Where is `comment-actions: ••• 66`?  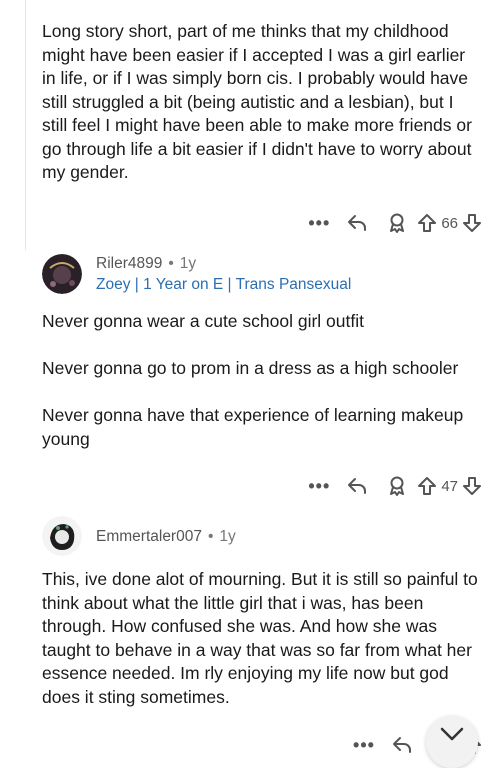 comment-actions: ••• 66 is located at coordinates (391, 223).